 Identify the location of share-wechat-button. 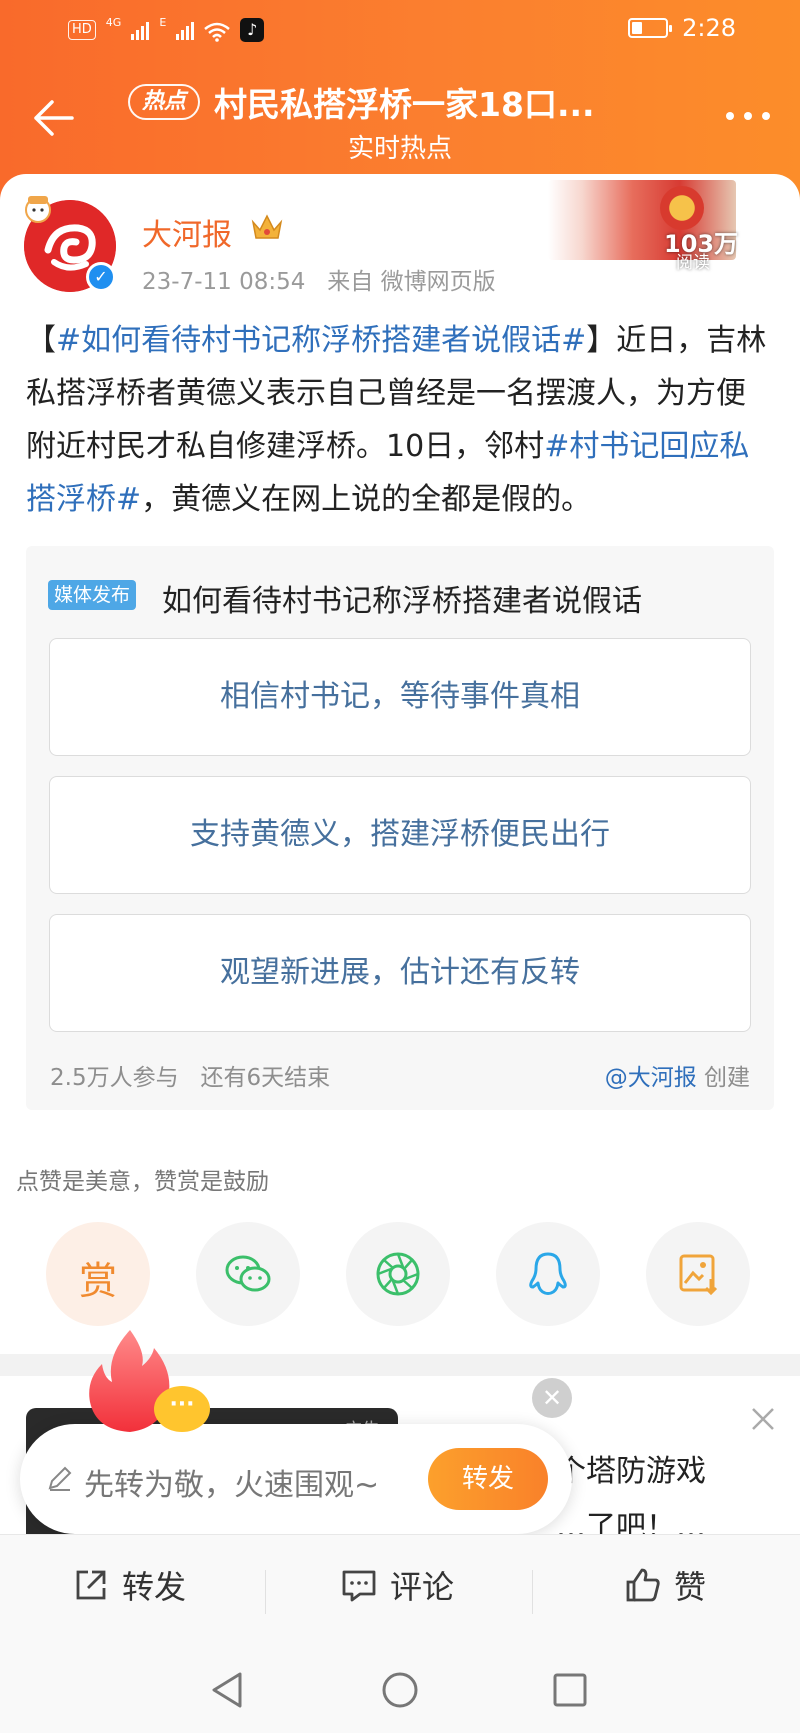
(248, 1274).